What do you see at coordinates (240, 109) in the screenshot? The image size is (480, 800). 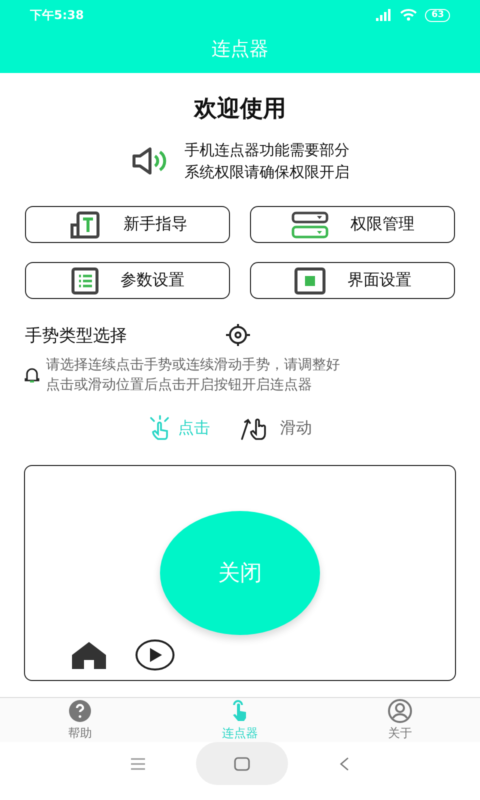 I see `welcome-title: 欢迎使用` at bounding box center [240, 109].